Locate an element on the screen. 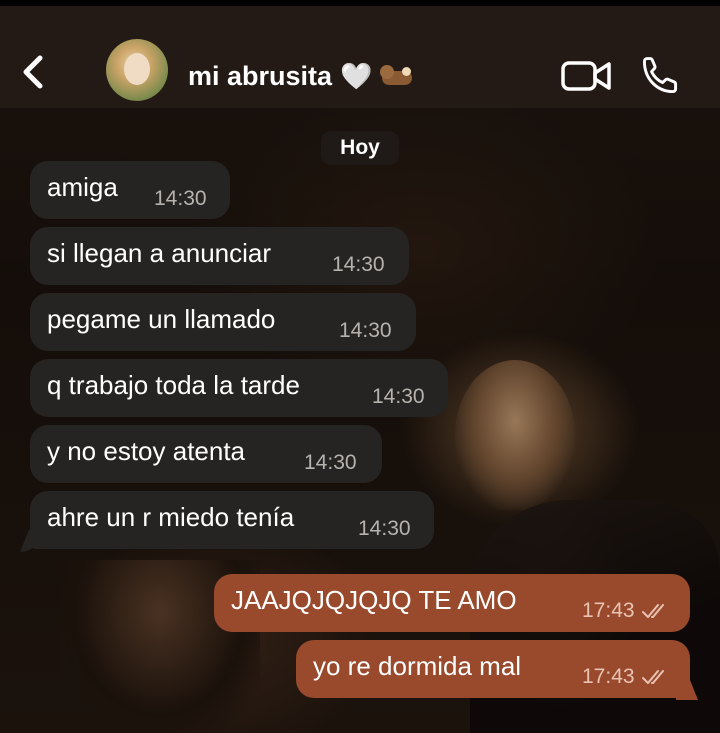  message-incoming: pegame un llamado 14:30 is located at coordinates (223, 322).